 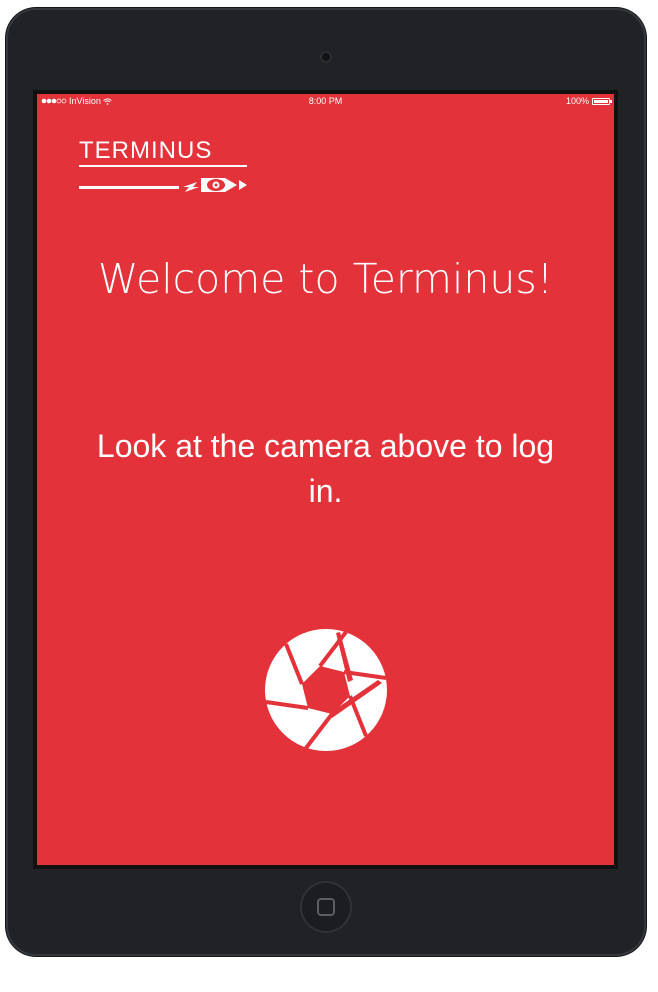 I want to click on eye-logo-icon, so click(x=163, y=185).